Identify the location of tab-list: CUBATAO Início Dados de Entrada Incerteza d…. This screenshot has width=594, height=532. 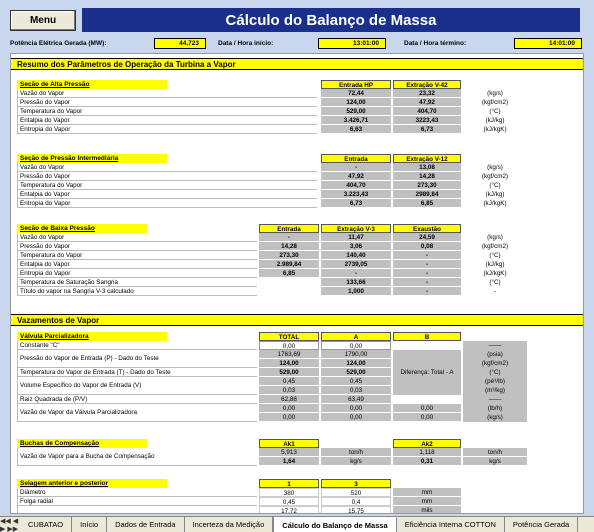
(299, 524).